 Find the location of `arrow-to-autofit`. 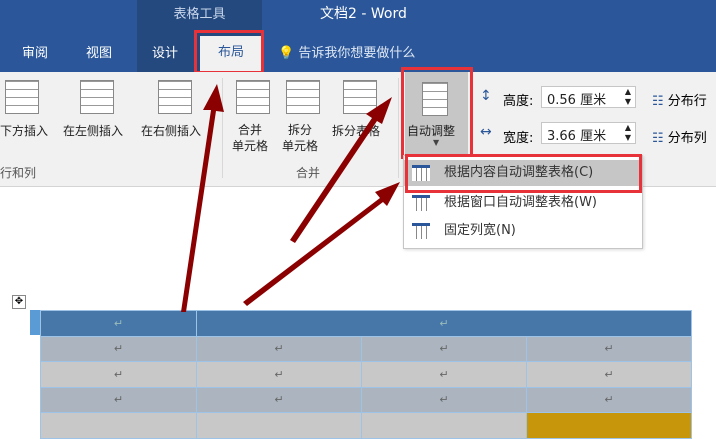

arrow-to-autofit is located at coordinates (341, 170).